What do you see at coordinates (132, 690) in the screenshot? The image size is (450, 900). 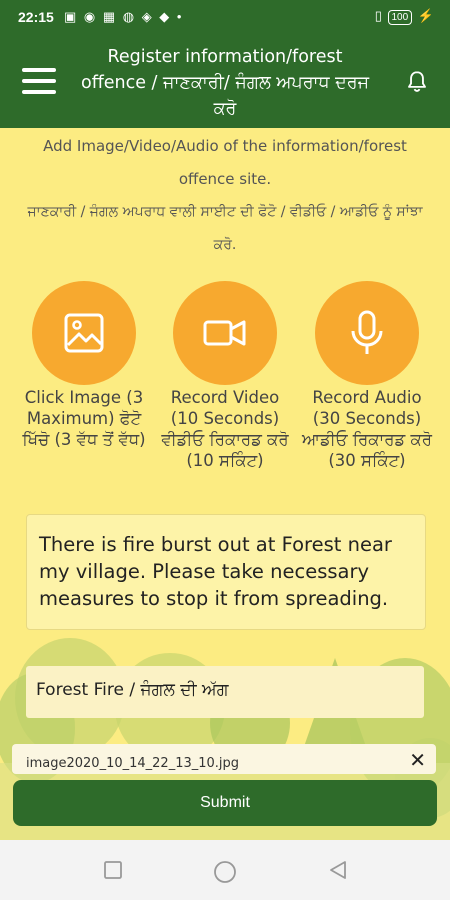 I see `category-text: Forest Fire / ਜੰਗਲ ਦੀ ਅੱਗ` at bounding box center [132, 690].